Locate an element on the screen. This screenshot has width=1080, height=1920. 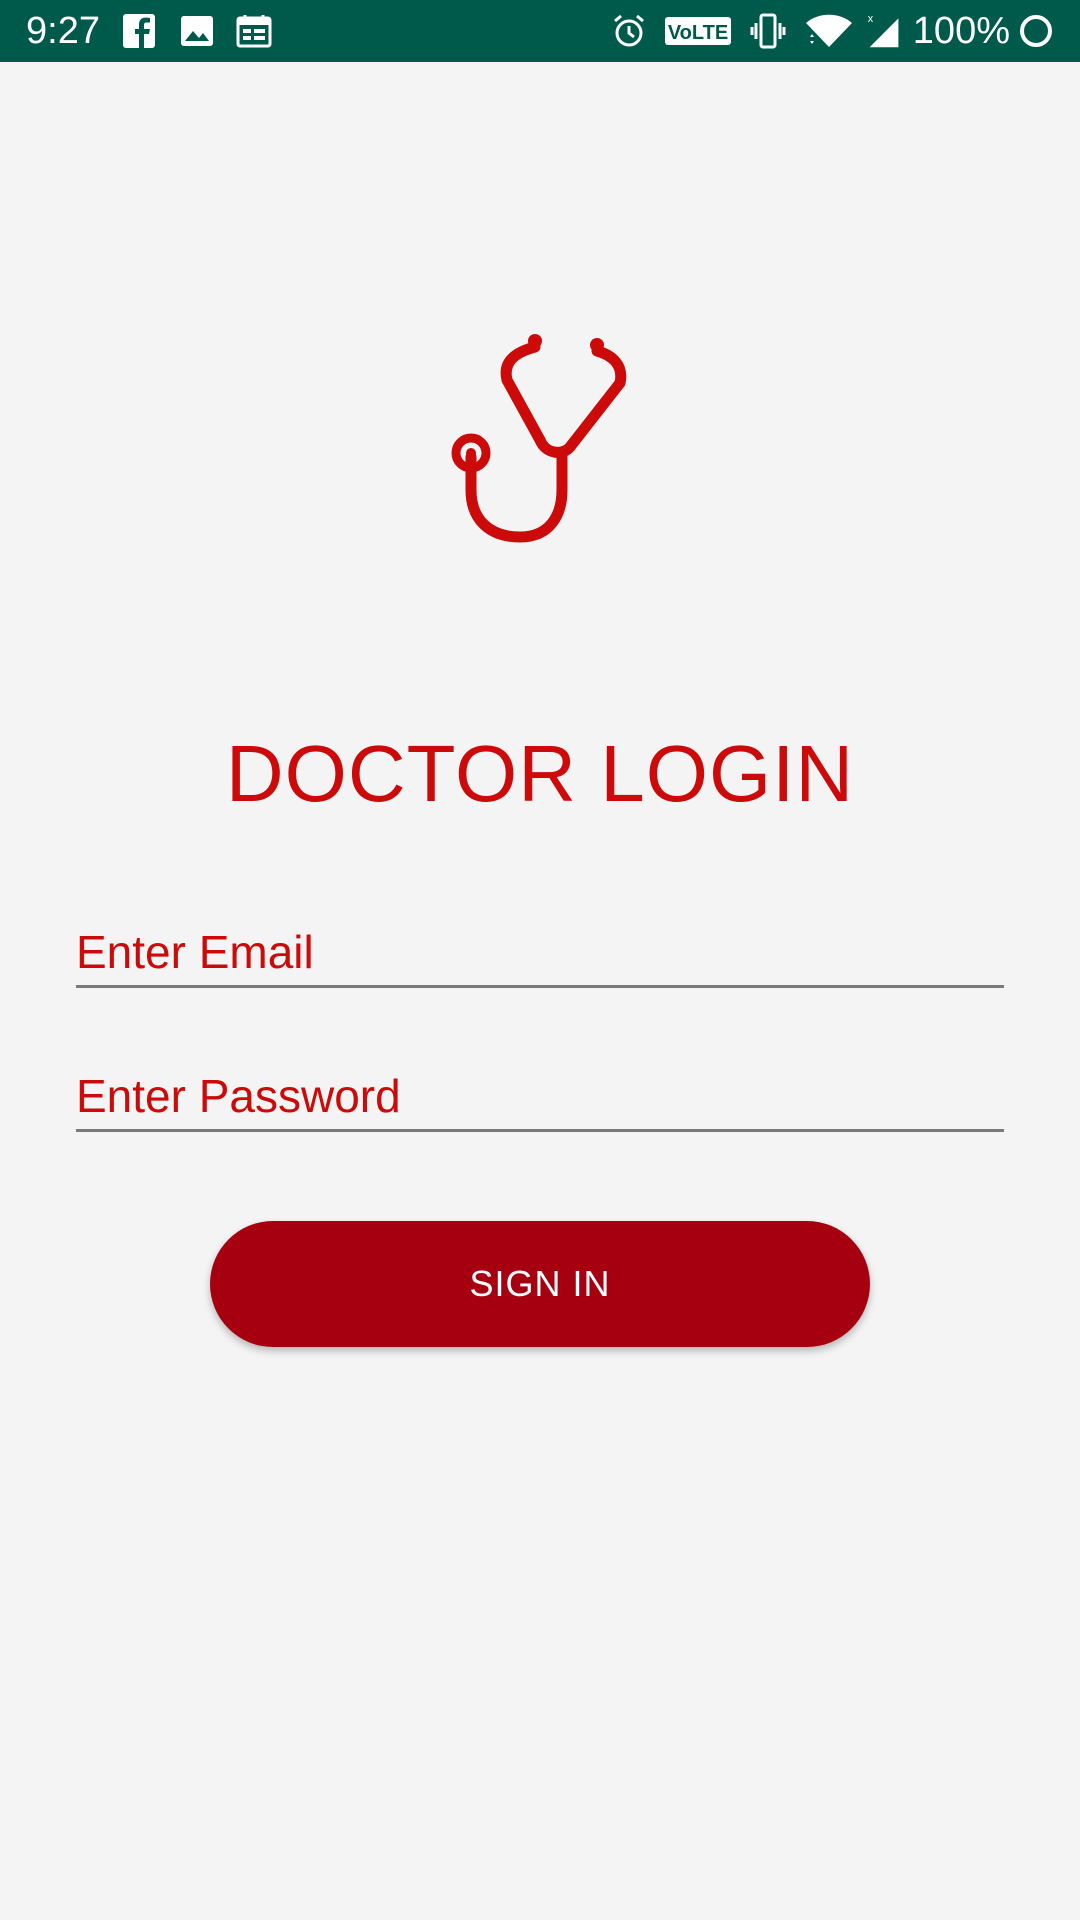
volte-label: VoLTE is located at coordinates (698, 33).